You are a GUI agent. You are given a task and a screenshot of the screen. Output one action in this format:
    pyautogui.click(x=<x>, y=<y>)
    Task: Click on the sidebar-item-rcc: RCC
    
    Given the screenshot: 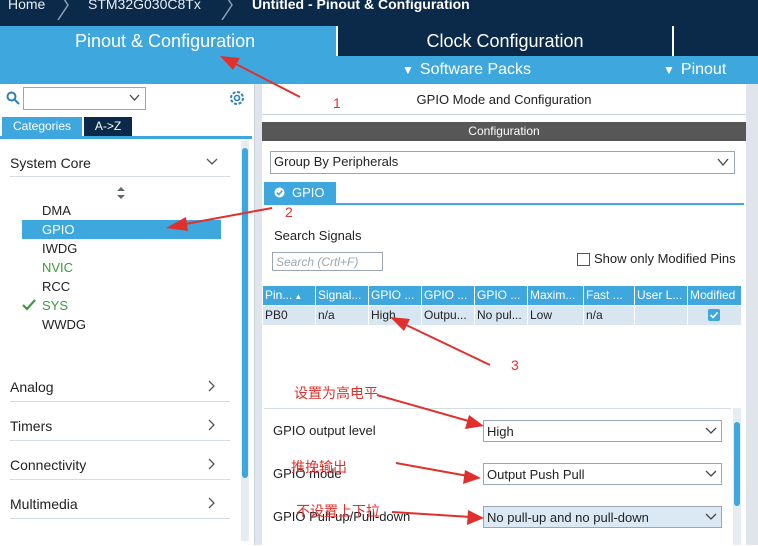 What is the action you would take?
    pyautogui.click(x=127, y=286)
    